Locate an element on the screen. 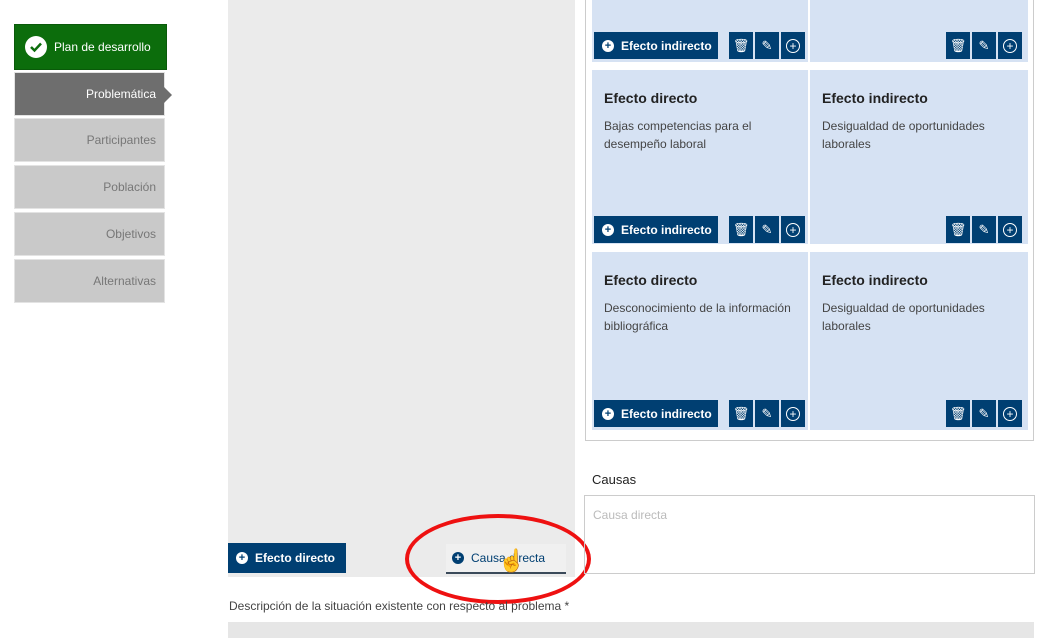  sidebar-item-poblacion: Población is located at coordinates (89, 187).